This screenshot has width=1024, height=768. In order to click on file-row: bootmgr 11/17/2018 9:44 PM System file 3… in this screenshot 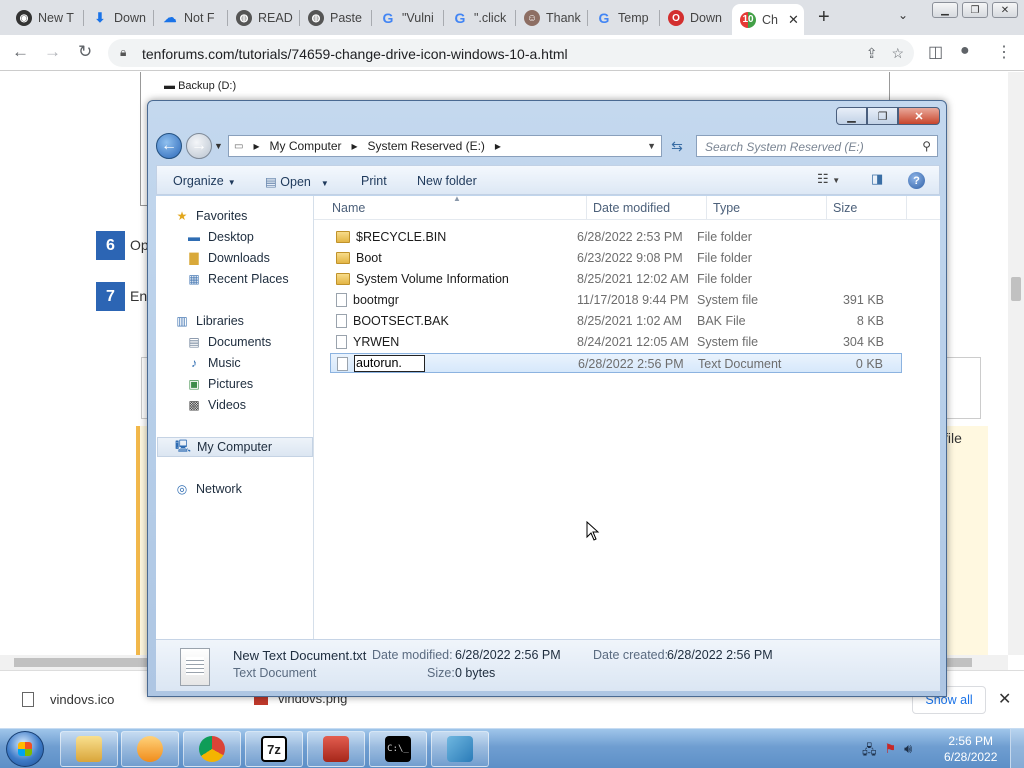, I will do `click(616, 300)`.